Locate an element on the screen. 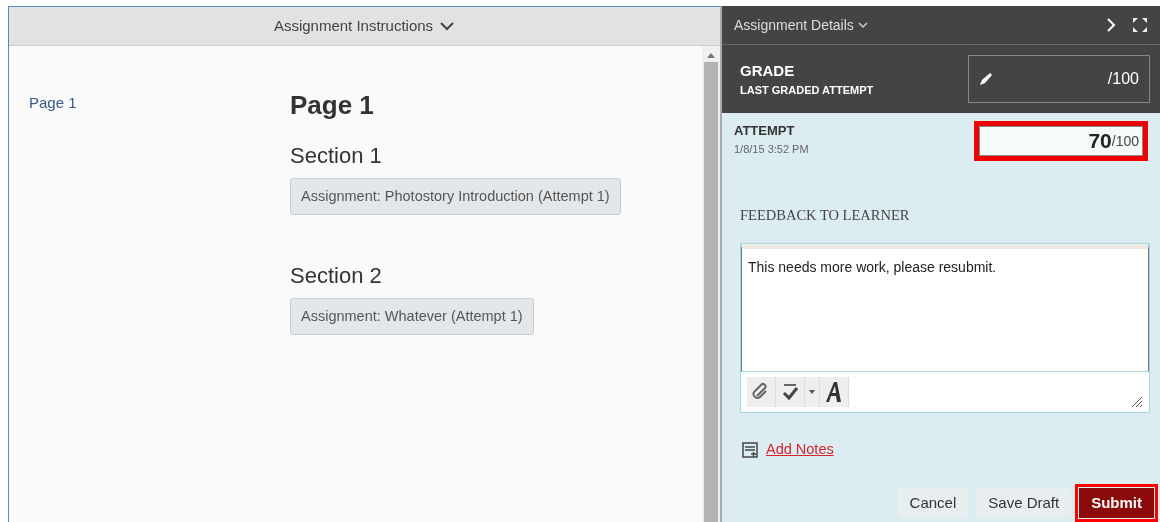  add-notes-link: Add Notes is located at coordinates (800, 449).